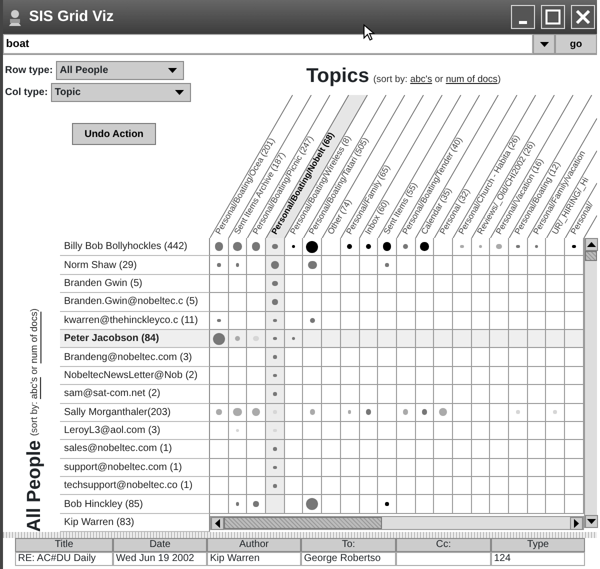 This screenshot has height=569, width=600. I want to click on scroll-right-button, so click(576, 523).